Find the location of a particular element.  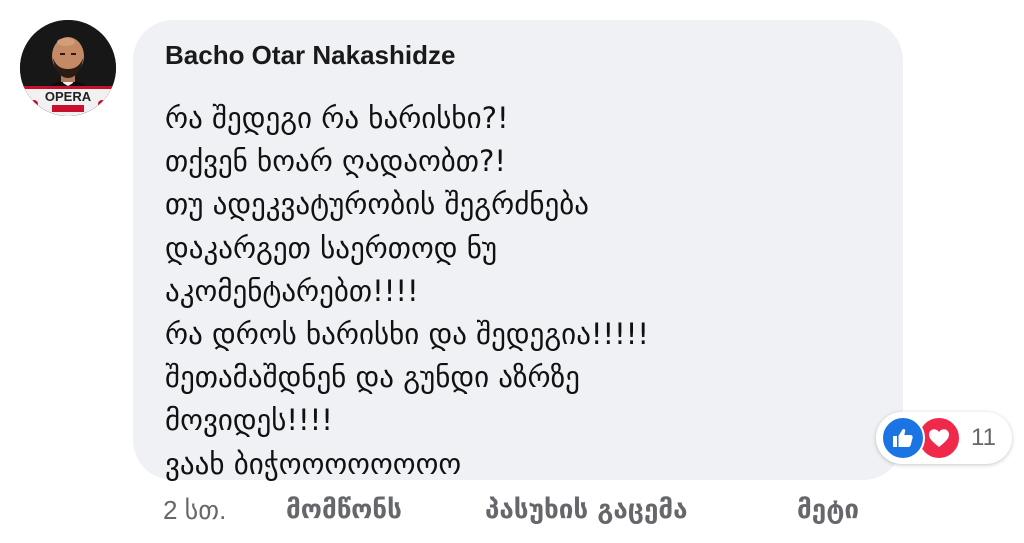

comment-timestamp: 2 სთ. is located at coordinates (194, 510).